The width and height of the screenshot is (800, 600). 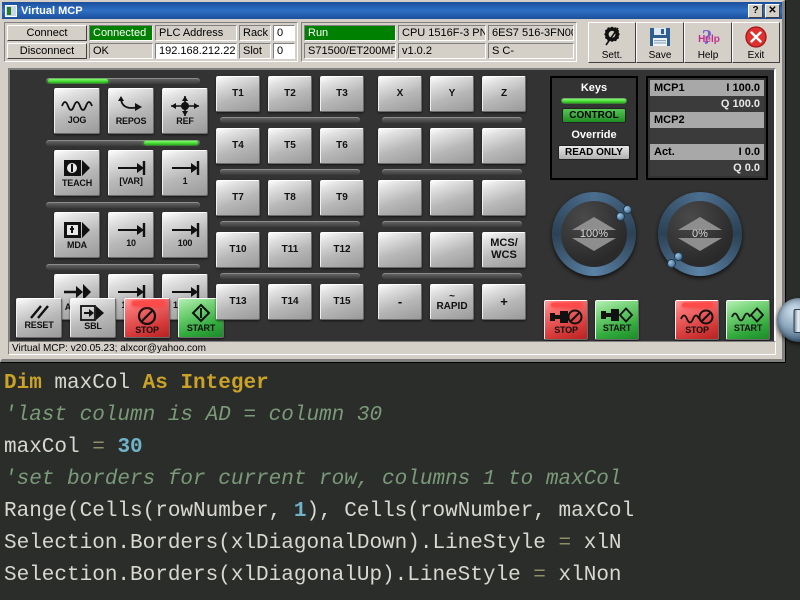 I want to click on feed-start-icon, so click(x=748, y=314).